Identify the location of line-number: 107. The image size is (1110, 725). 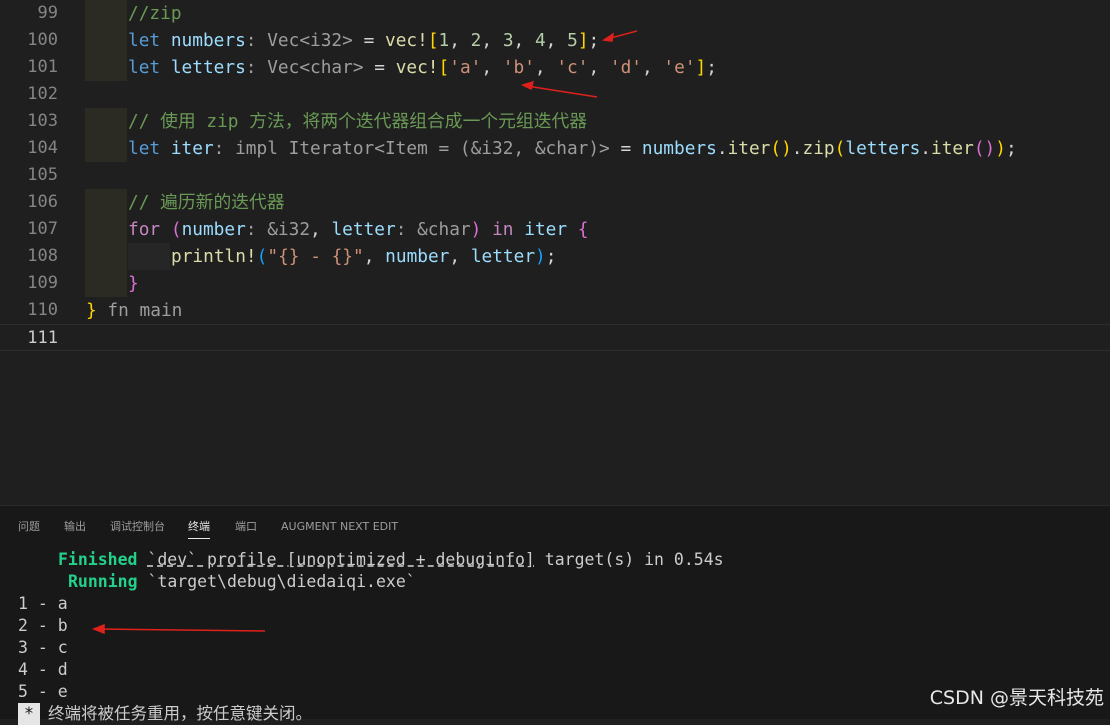
(42, 229).